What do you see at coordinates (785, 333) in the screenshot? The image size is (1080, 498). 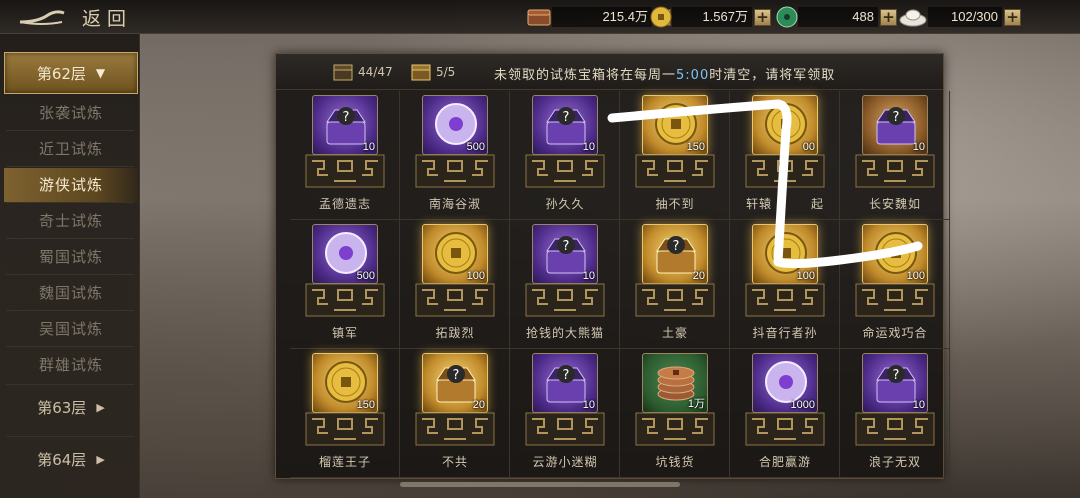 I see `player-name: 抖音行者孙` at bounding box center [785, 333].